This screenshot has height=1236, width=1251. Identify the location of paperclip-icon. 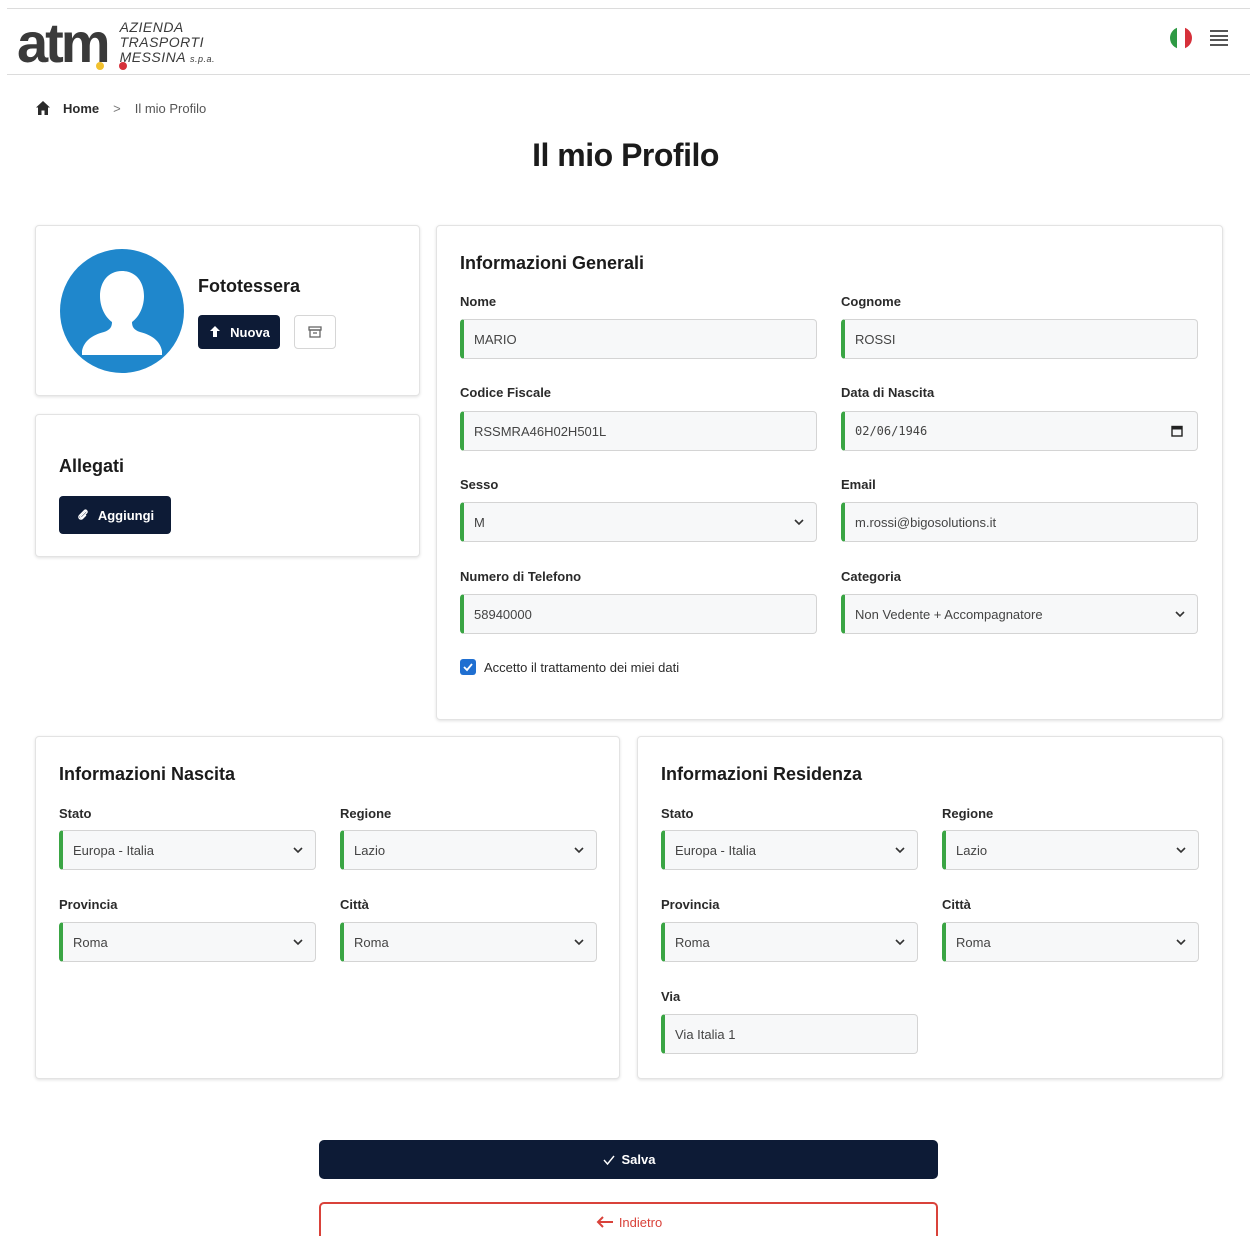
(83, 514).